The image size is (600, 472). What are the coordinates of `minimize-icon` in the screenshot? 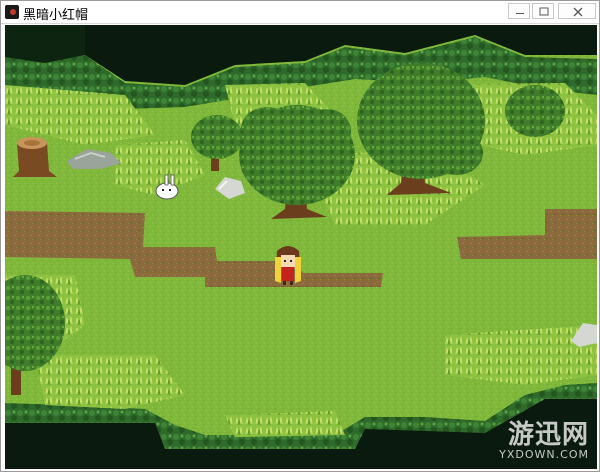 It's located at (520, 13).